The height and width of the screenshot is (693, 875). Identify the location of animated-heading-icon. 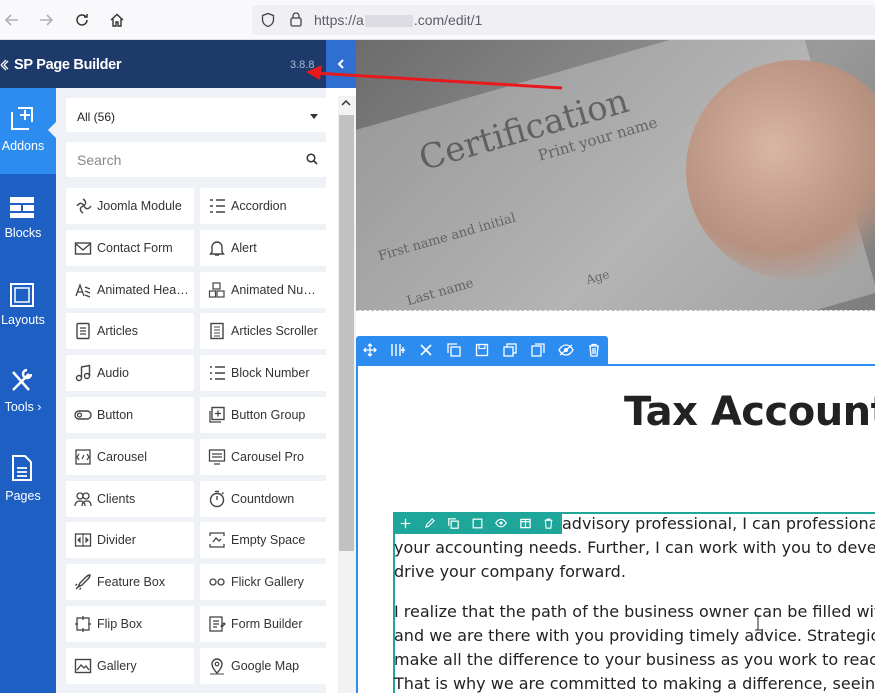
(83, 290).